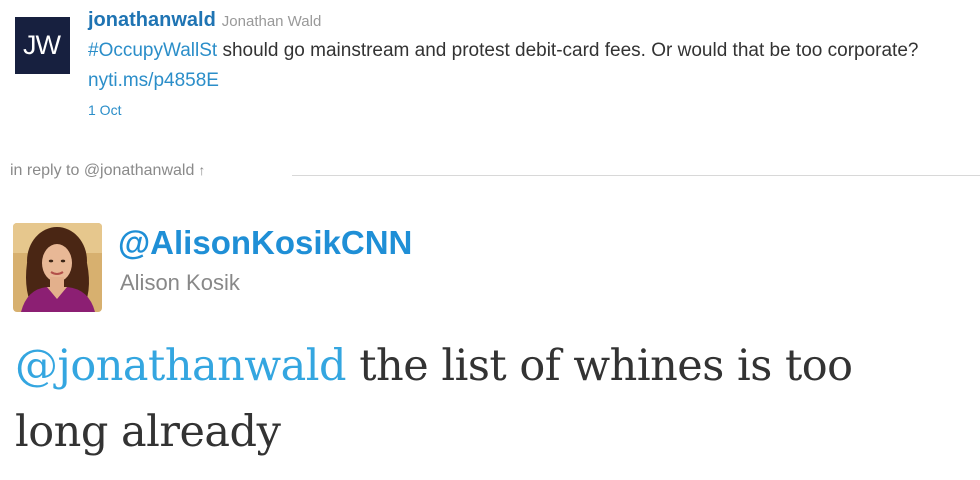 The image size is (980, 480). Describe the element at coordinates (152, 20) in the screenshot. I see `parent-screen-name-link: jonathanwald` at that location.